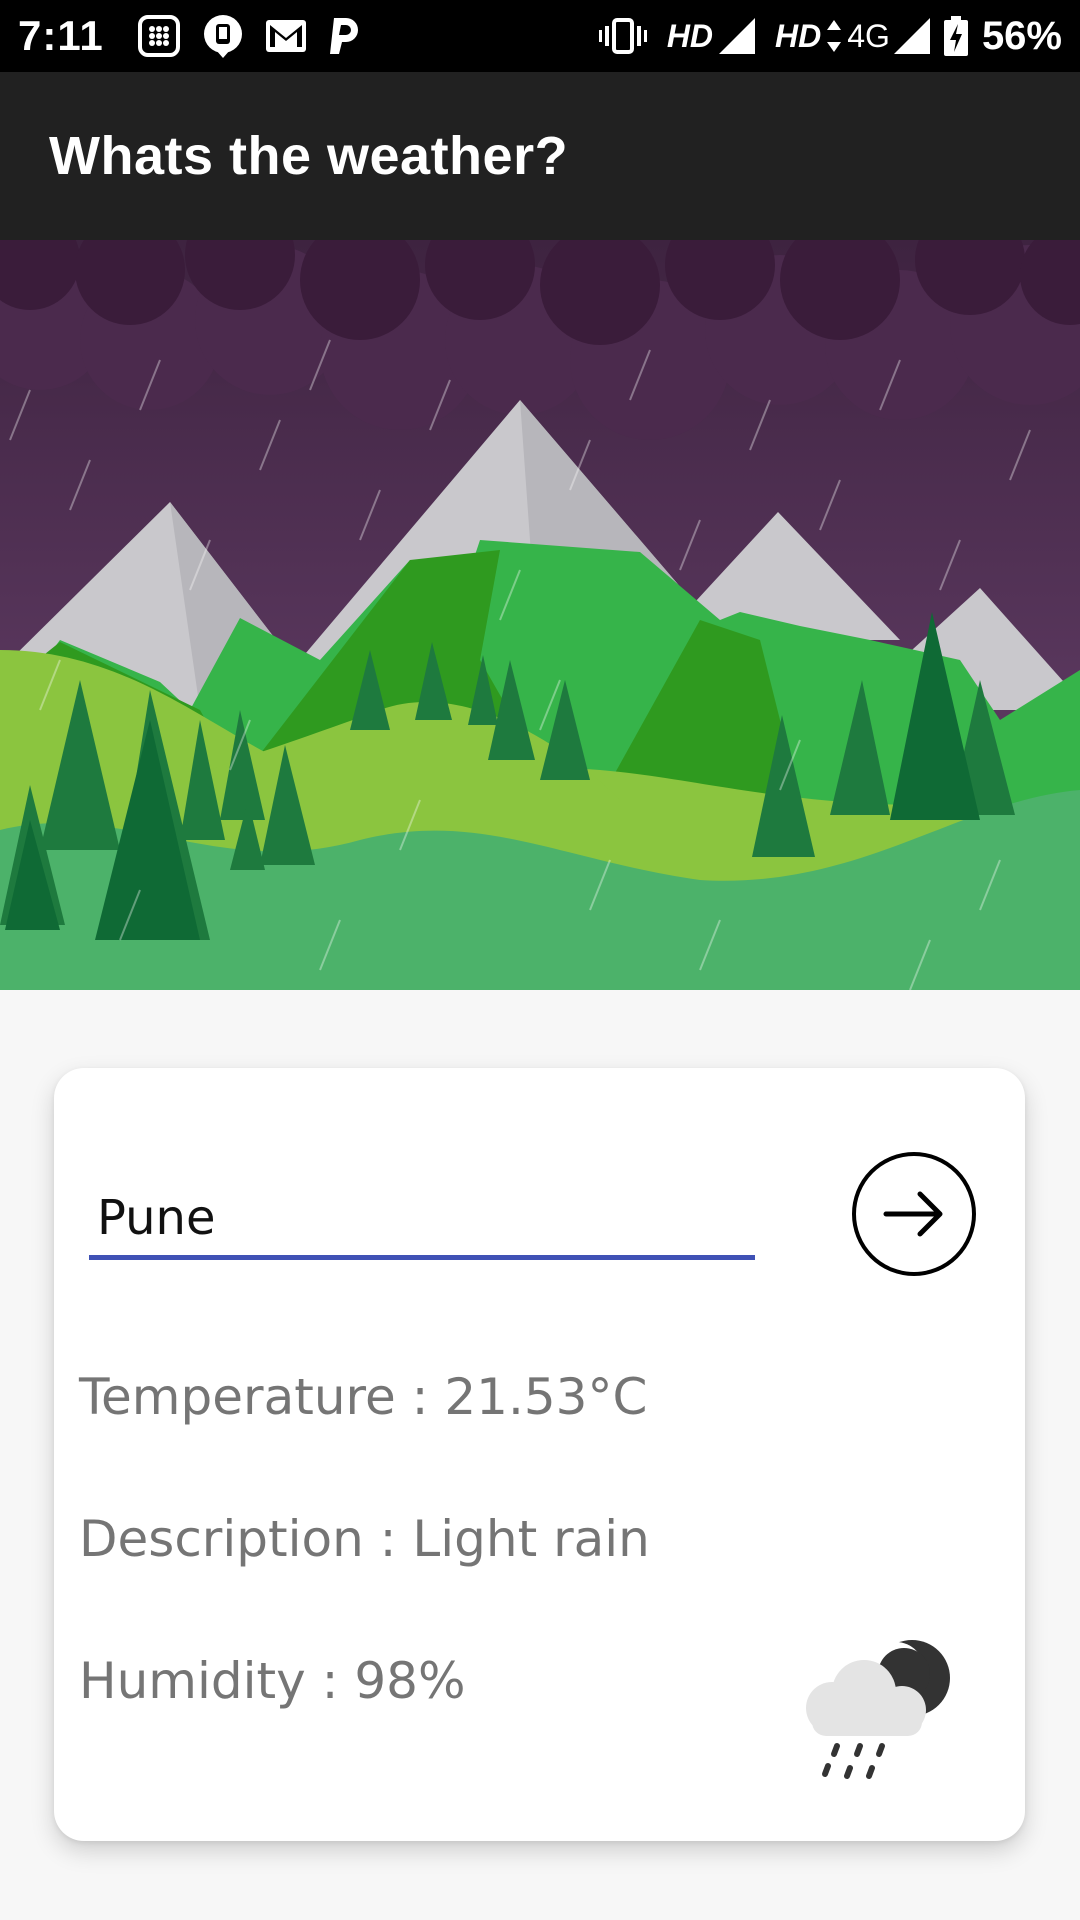 This screenshot has width=1080, height=1920. Describe the element at coordinates (868, 35) in the screenshot. I see `network-type: 4G` at that location.